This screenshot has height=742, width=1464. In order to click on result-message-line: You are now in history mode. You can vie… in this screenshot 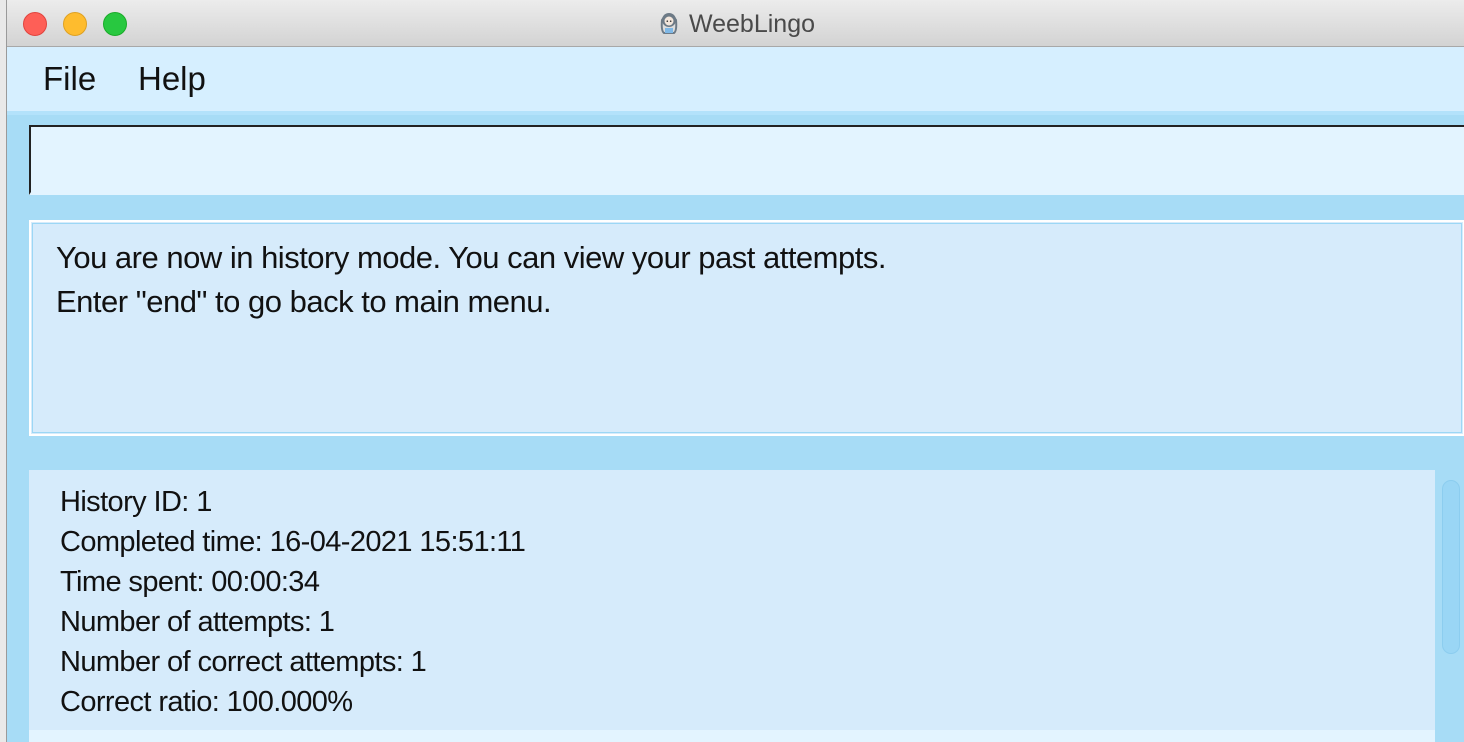, I will do `click(471, 257)`.